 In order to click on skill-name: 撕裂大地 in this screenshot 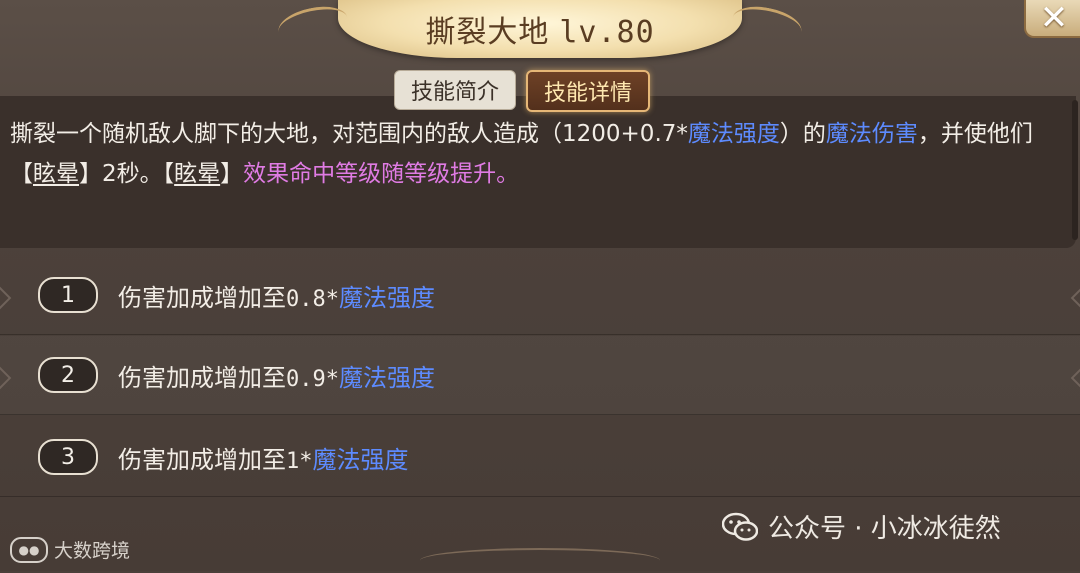, I will do `click(487, 32)`.